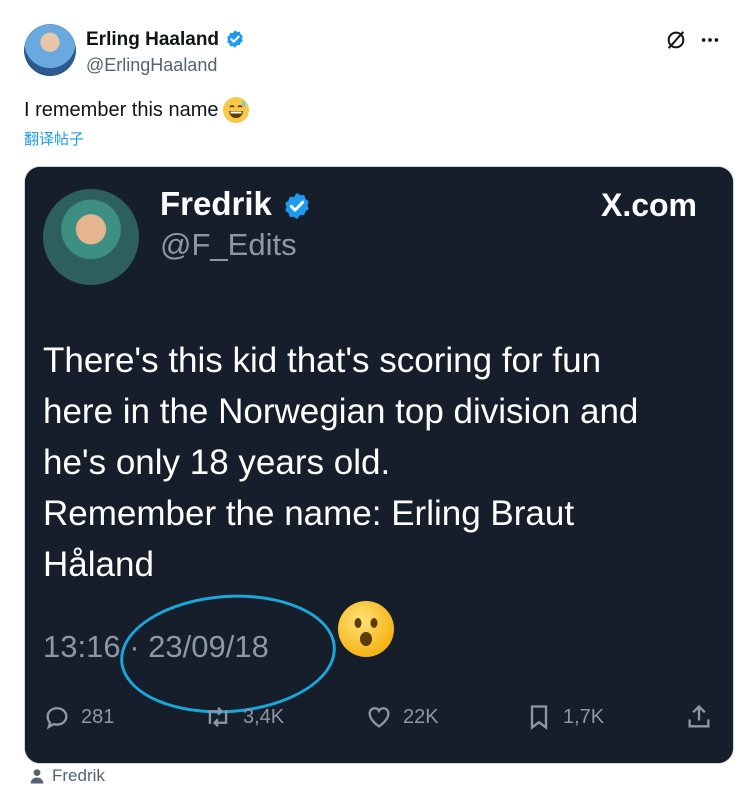 The image size is (750, 793). I want to click on reply-count: 281, so click(98, 716).